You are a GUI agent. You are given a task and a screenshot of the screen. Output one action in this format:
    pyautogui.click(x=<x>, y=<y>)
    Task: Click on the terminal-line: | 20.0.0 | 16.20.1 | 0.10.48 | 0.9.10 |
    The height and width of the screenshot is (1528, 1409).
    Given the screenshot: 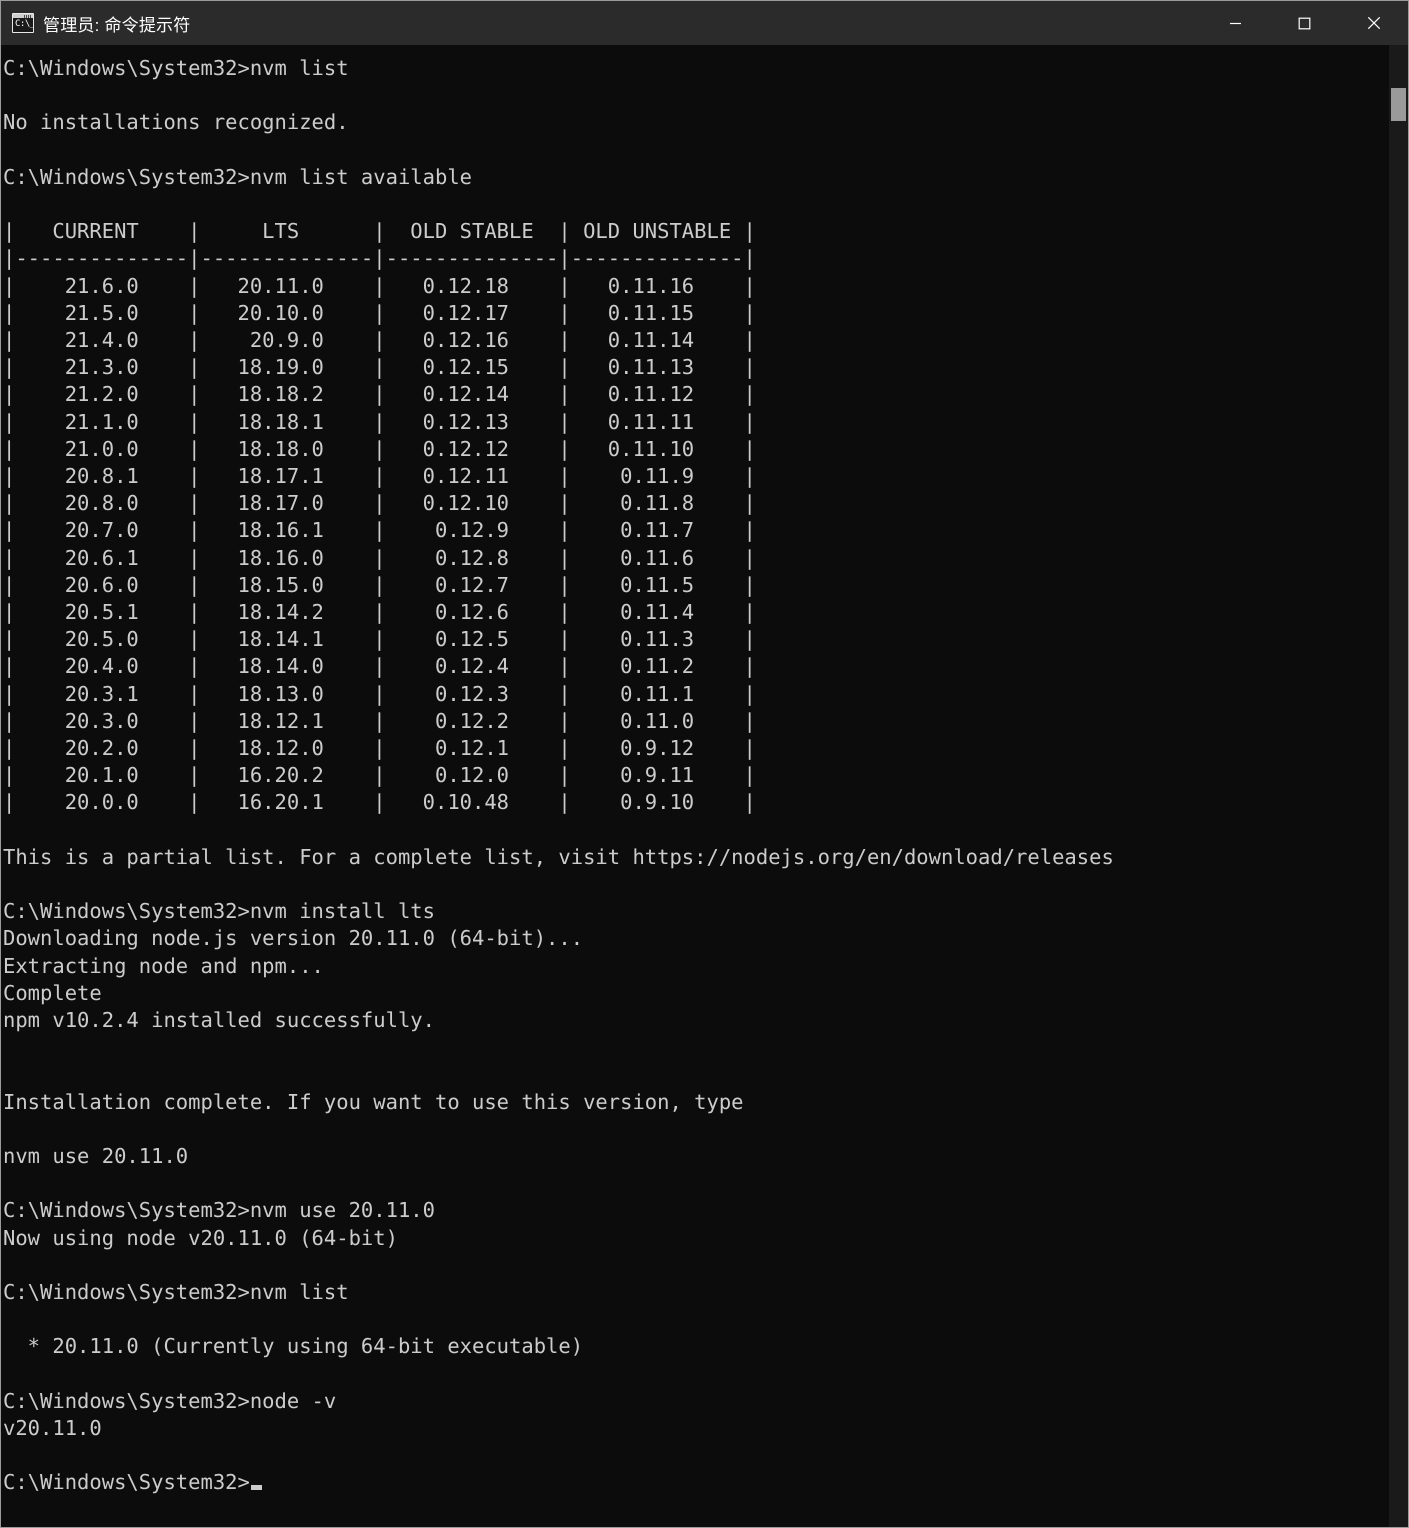 What is the action you would take?
    pyautogui.click(x=379, y=802)
    